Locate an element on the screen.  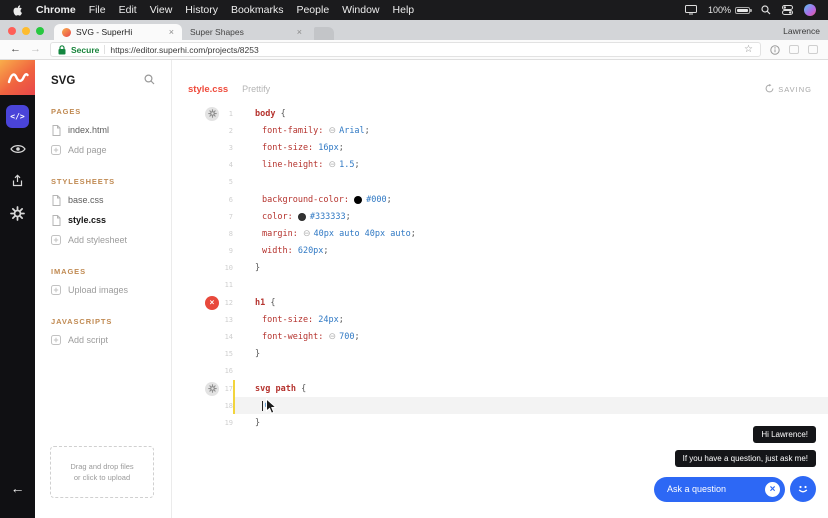
menu-file: File is located at coordinates (97, 10).